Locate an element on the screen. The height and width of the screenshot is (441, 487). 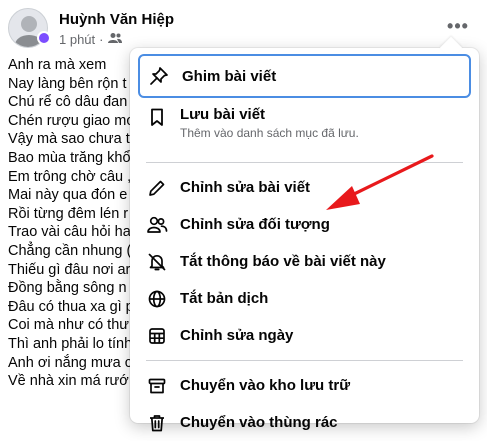
post-line: Đâu có thua xa gì p is located at coordinates (71, 306).